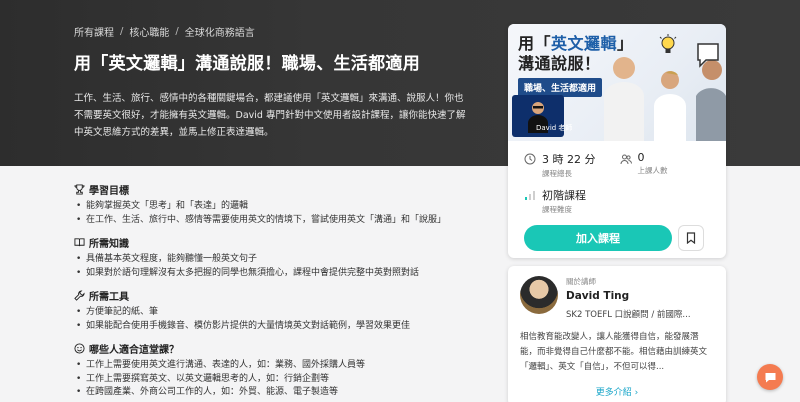 This screenshot has width=800, height=402. I want to click on duration-value: 3 時 22 分, so click(569, 159).